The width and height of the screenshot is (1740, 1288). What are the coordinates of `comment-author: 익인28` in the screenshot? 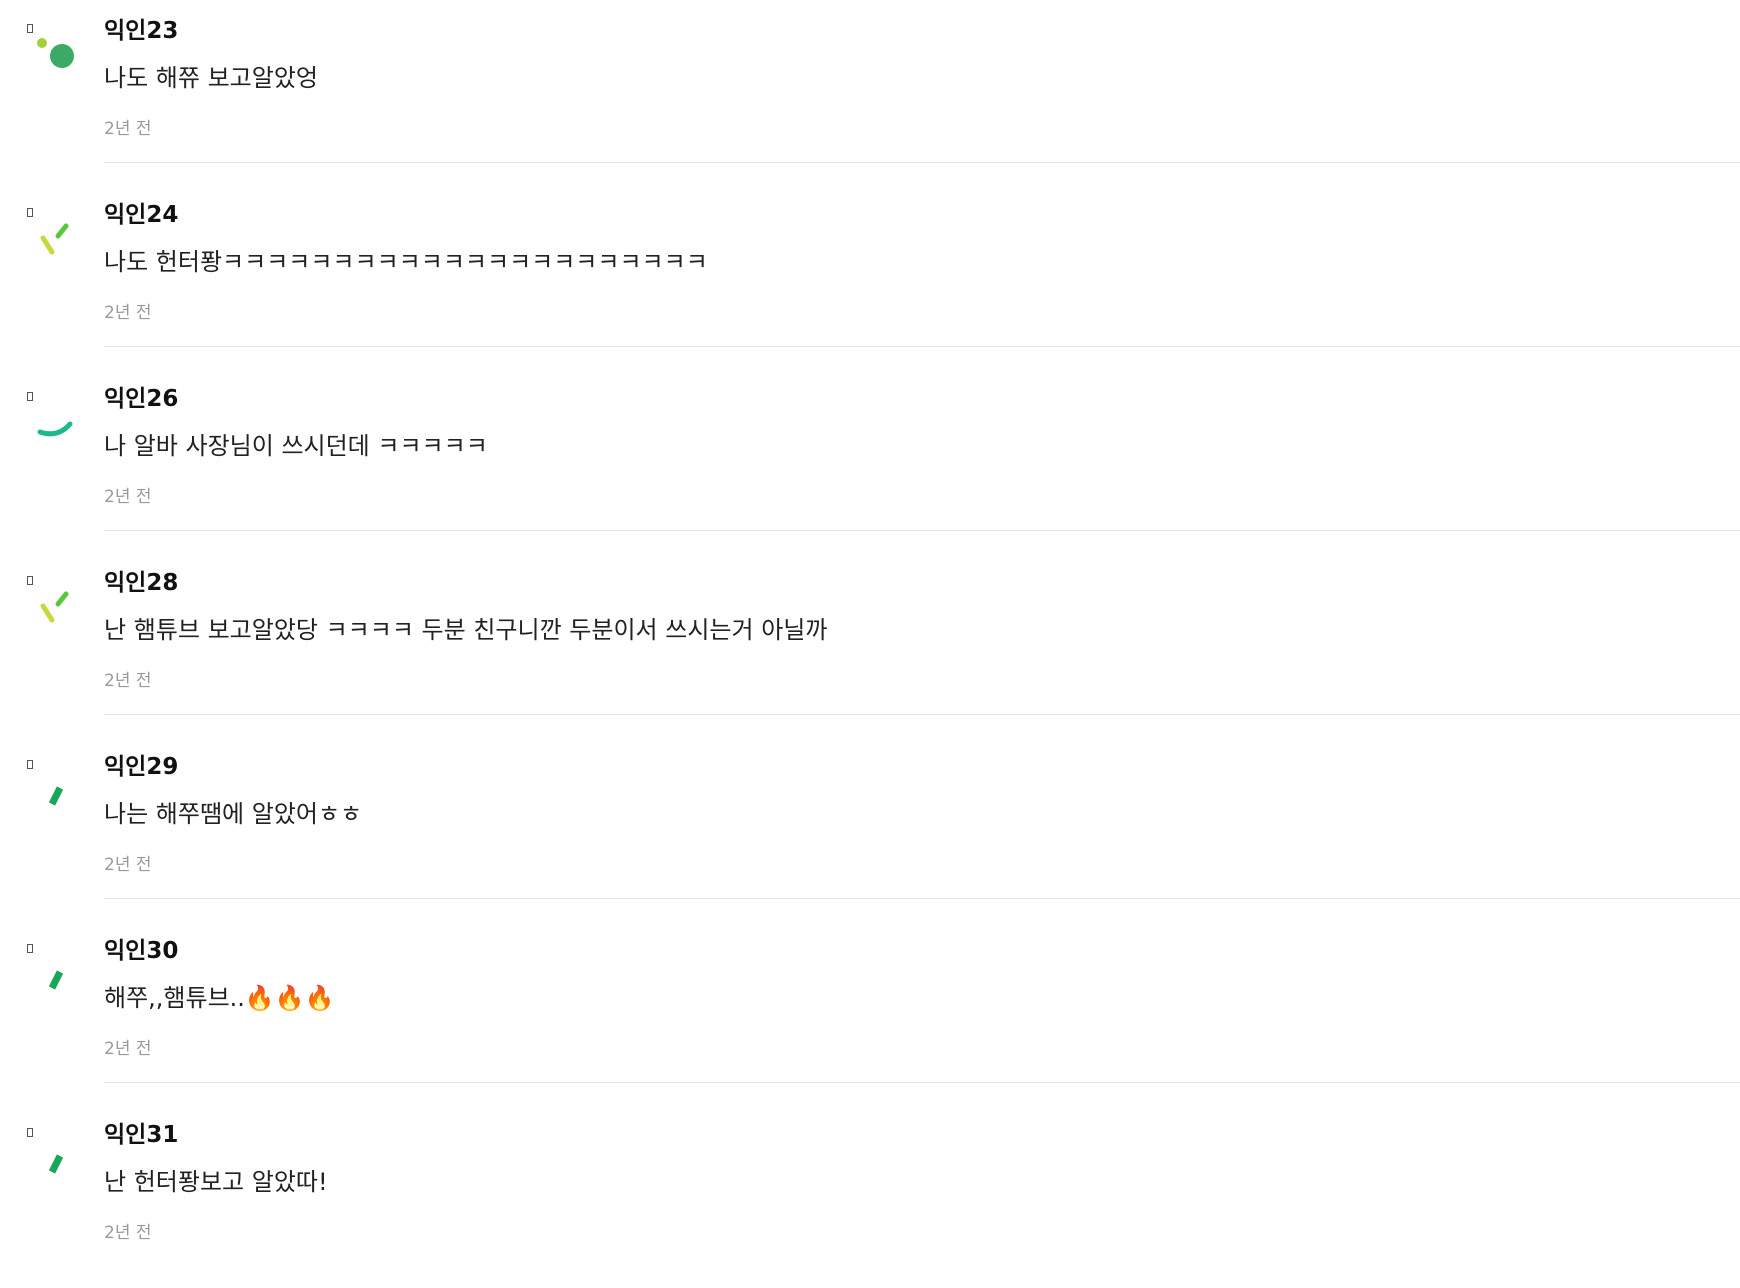 It's located at (141, 583).